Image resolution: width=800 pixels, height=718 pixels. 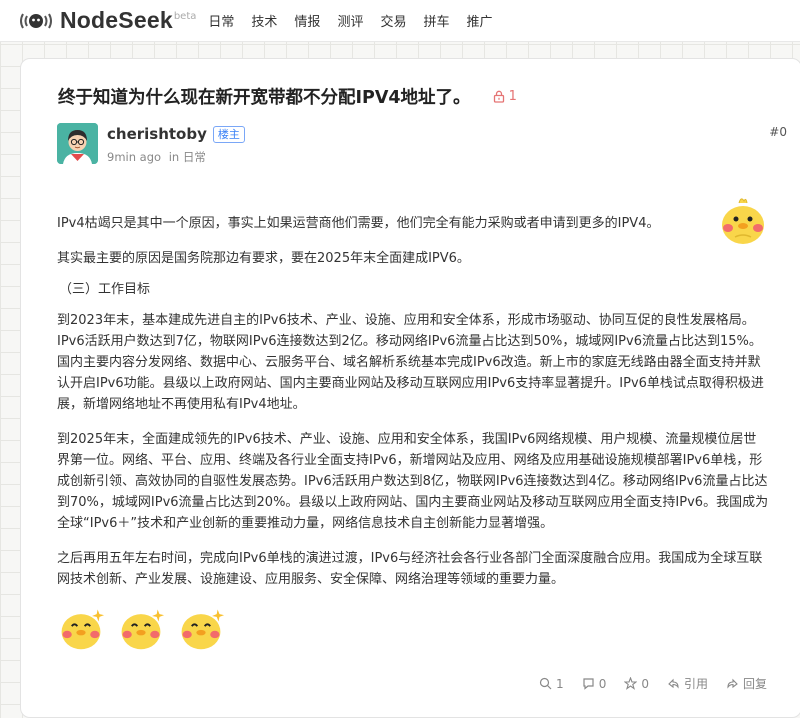 I want to click on author-line: cherishtoby 楼主, so click(x=176, y=134).